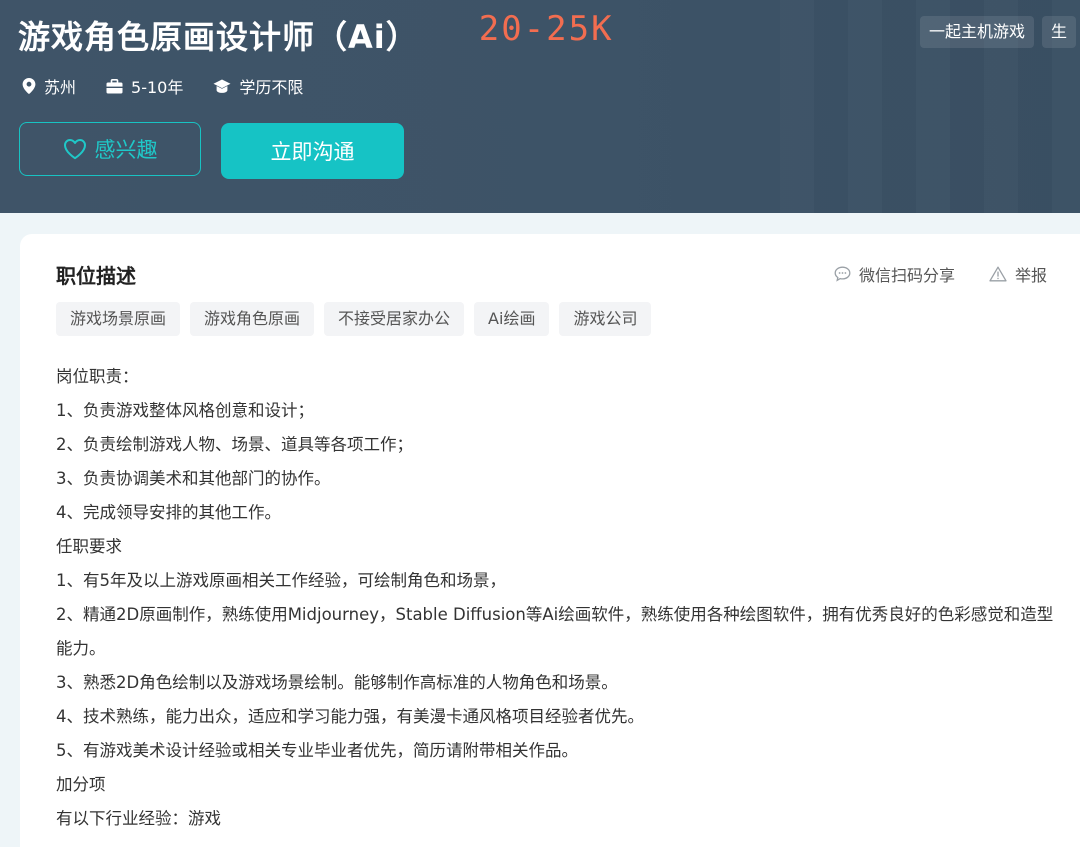  I want to click on card-actions: 微信扫码分享 举报, so click(940, 274).